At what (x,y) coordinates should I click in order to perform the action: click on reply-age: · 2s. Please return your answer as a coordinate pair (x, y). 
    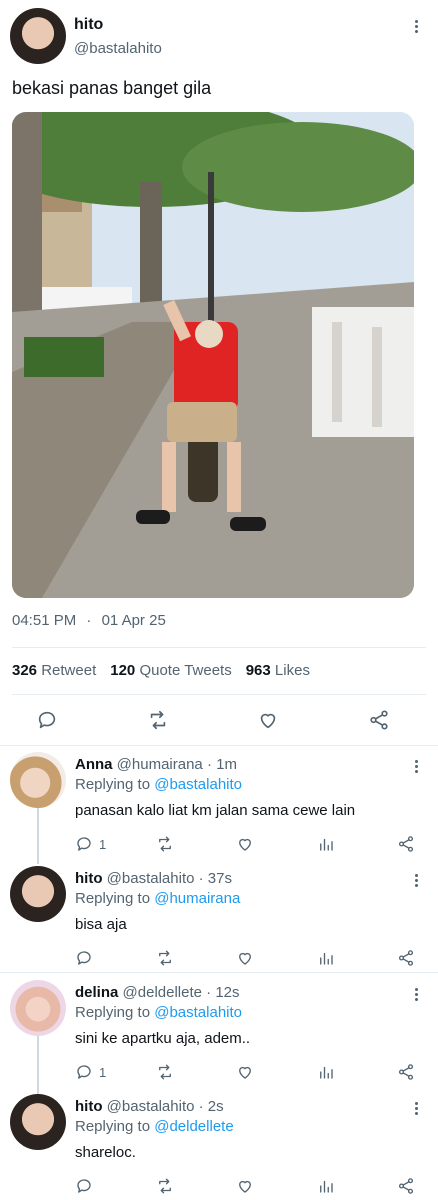
    Looking at the image, I should click on (211, 1106).